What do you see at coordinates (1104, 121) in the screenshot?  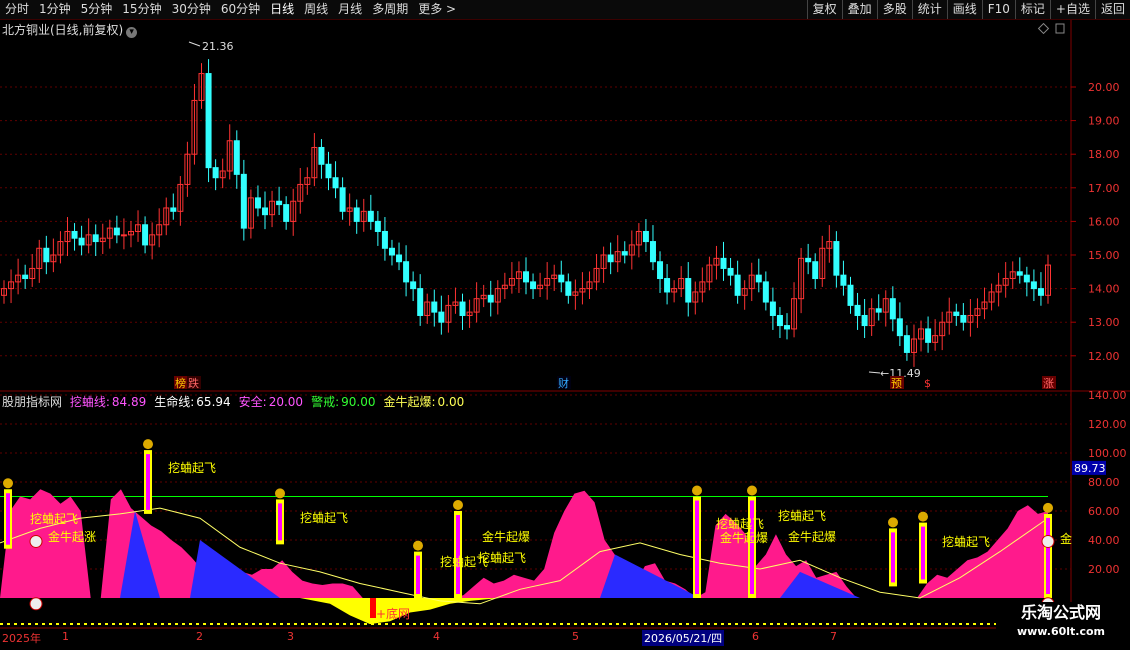 I see `price-label-1: 19.00` at bounding box center [1104, 121].